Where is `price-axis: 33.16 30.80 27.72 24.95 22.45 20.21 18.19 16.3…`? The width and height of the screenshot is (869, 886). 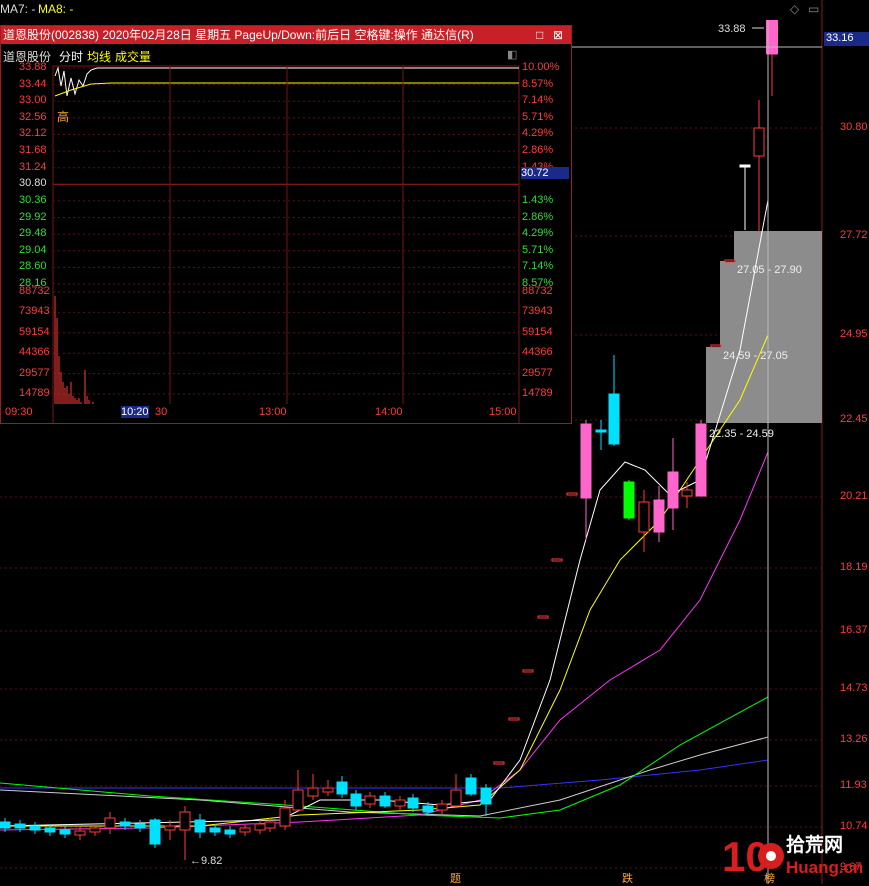 price-axis: 33.16 30.80 27.72 24.95 22.45 20.21 18.19 16.3… is located at coordinates (845, 442).